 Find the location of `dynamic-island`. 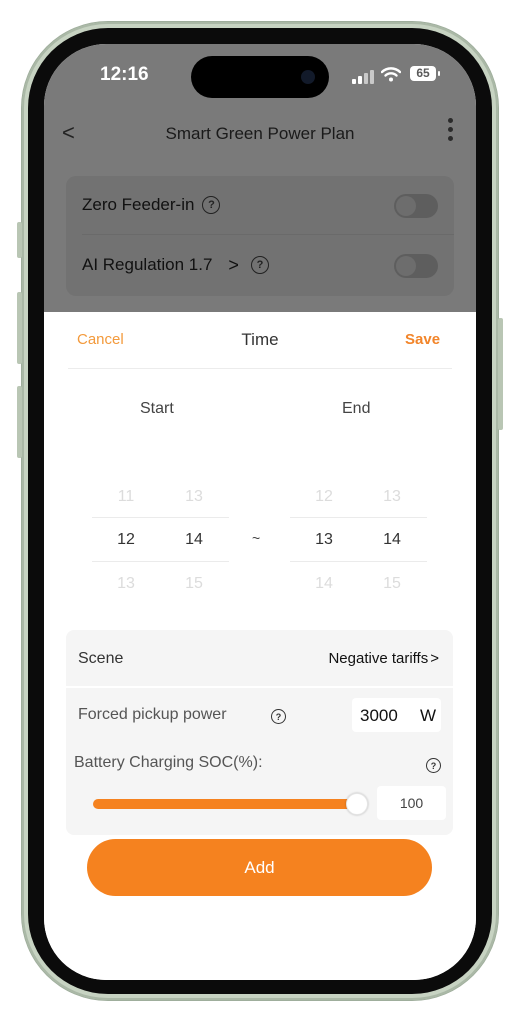

dynamic-island is located at coordinates (260, 77).